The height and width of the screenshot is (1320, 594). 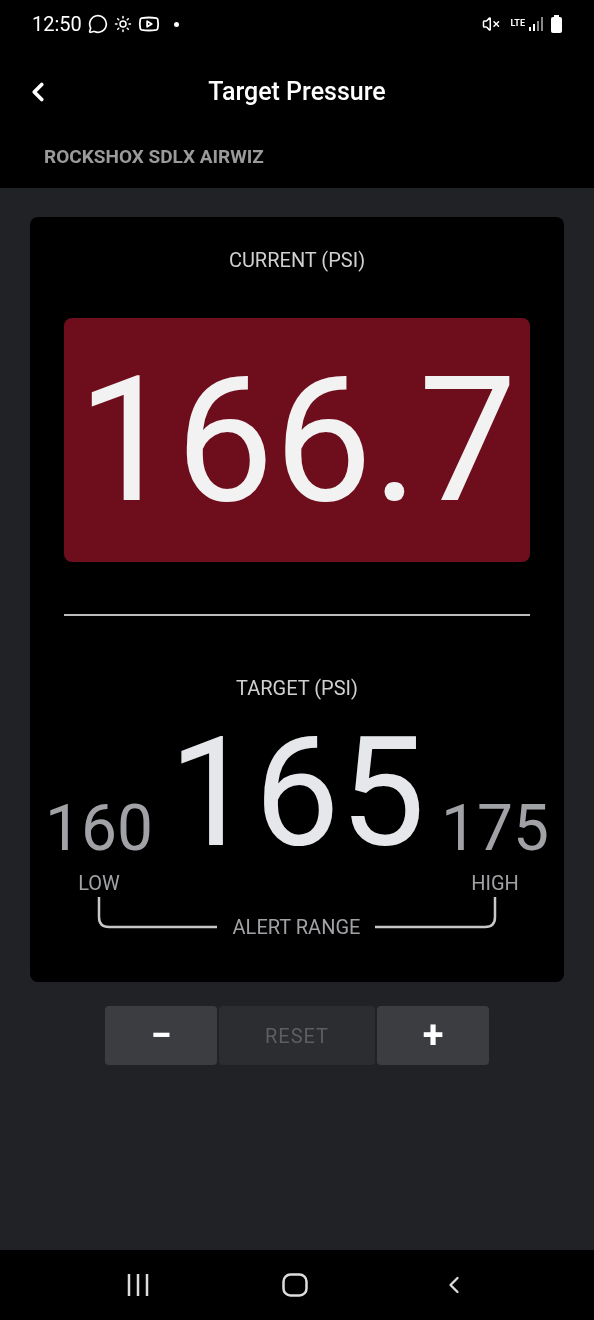 What do you see at coordinates (297, 793) in the screenshot?
I see `target-value: 165` at bounding box center [297, 793].